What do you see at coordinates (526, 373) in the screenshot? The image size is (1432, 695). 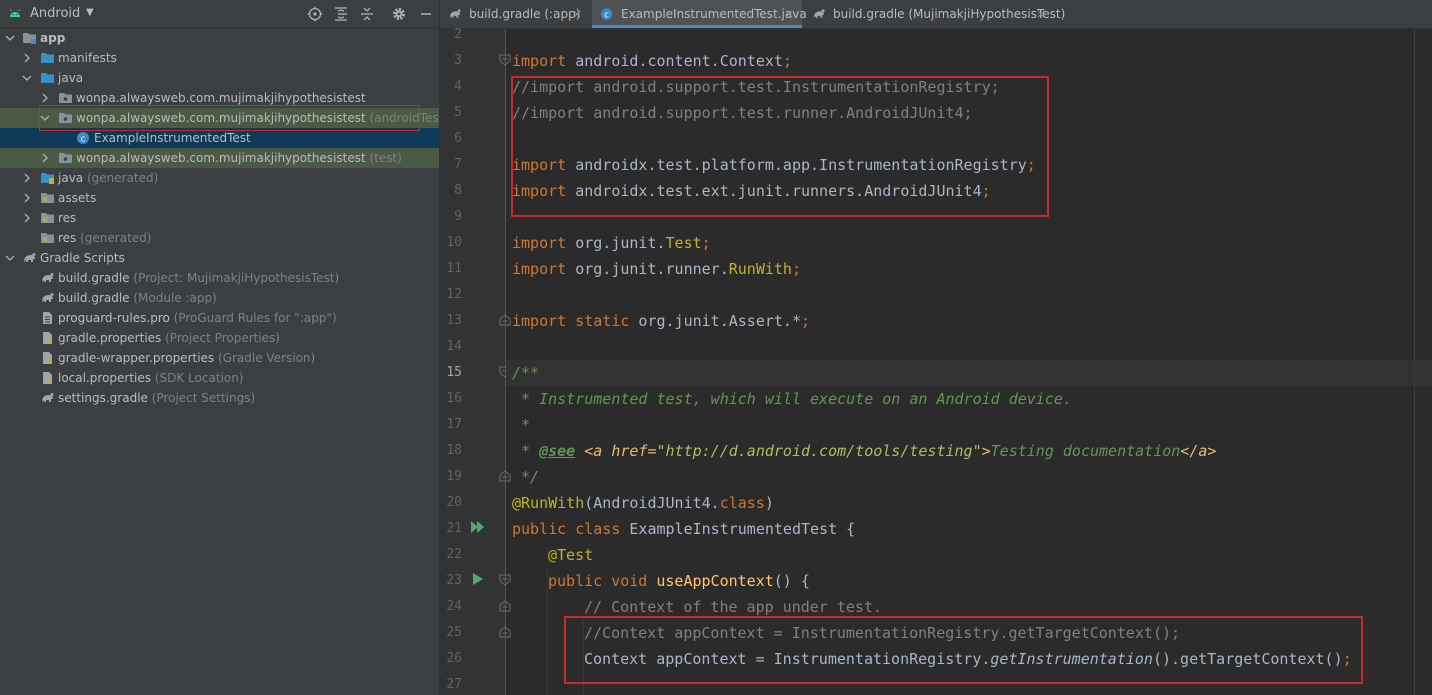 I see `code-line-15: /**` at bounding box center [526, 373].